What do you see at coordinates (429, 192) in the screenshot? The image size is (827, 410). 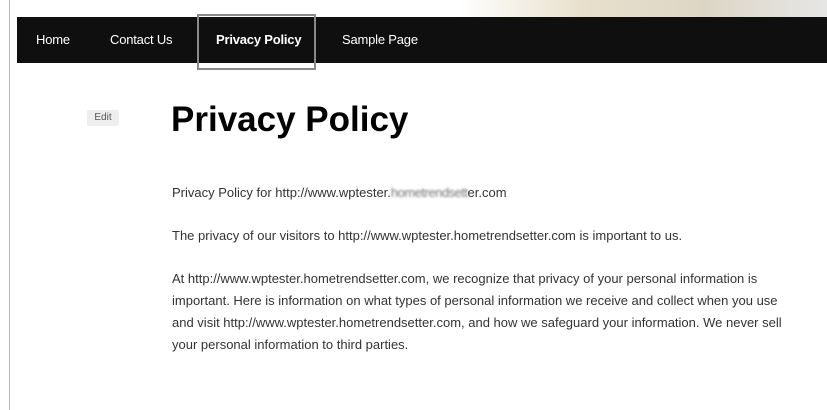 I see `blurred-domain-text: hometrendsett` at bounding box center [429, 192].